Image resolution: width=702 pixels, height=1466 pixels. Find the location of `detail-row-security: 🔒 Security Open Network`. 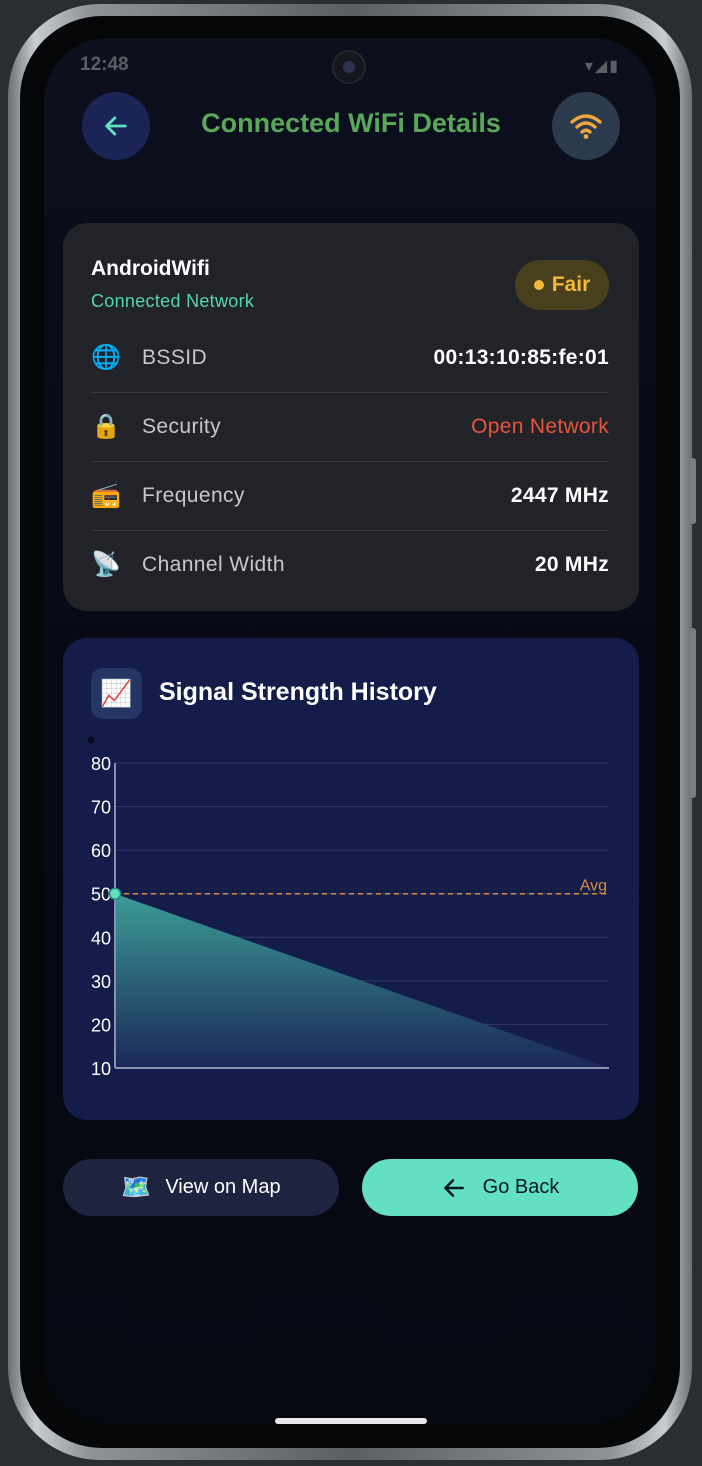

detail-row-security: 🔒 Security Open Network is located at coordinates (350, 427).